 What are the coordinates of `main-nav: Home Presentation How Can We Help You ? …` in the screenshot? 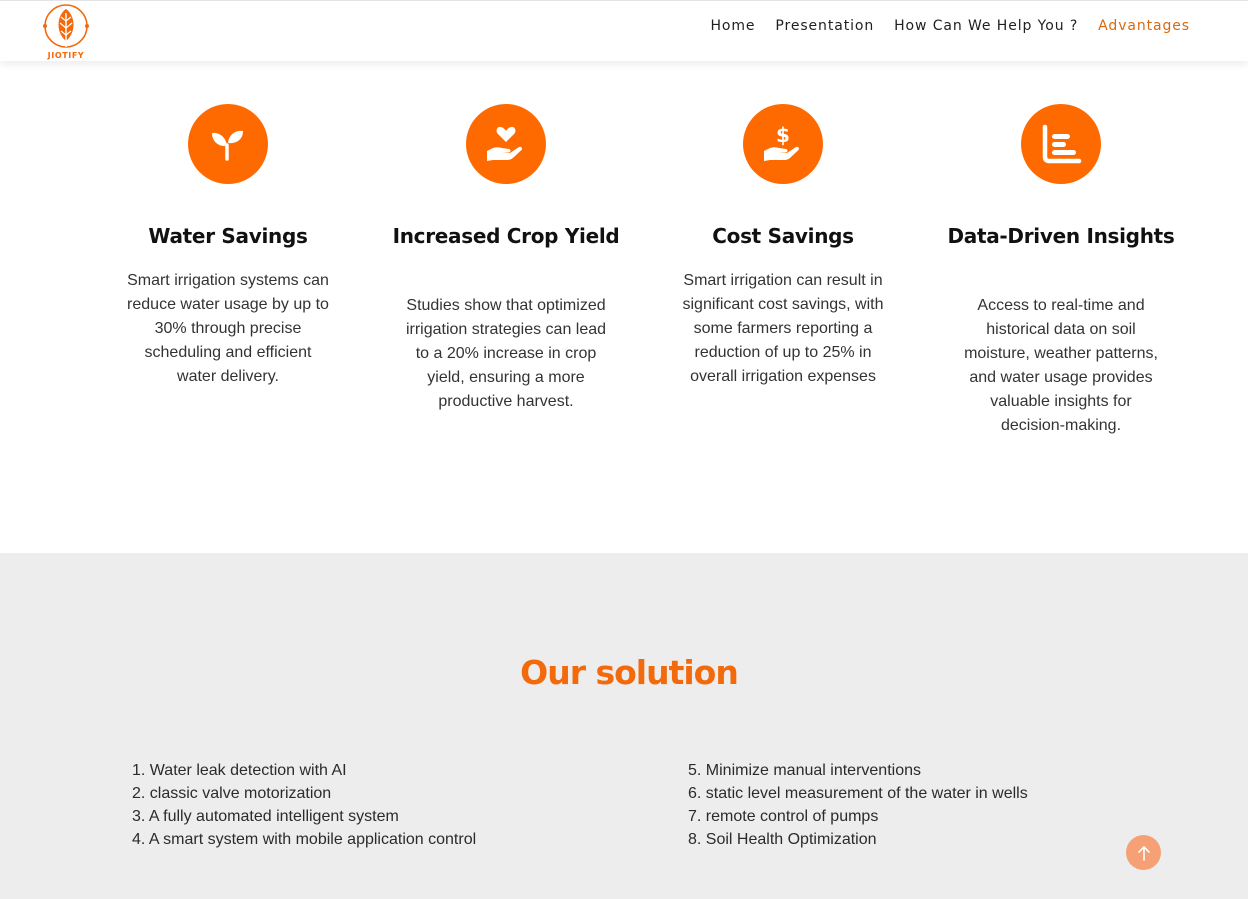 It's located at (950, 26).